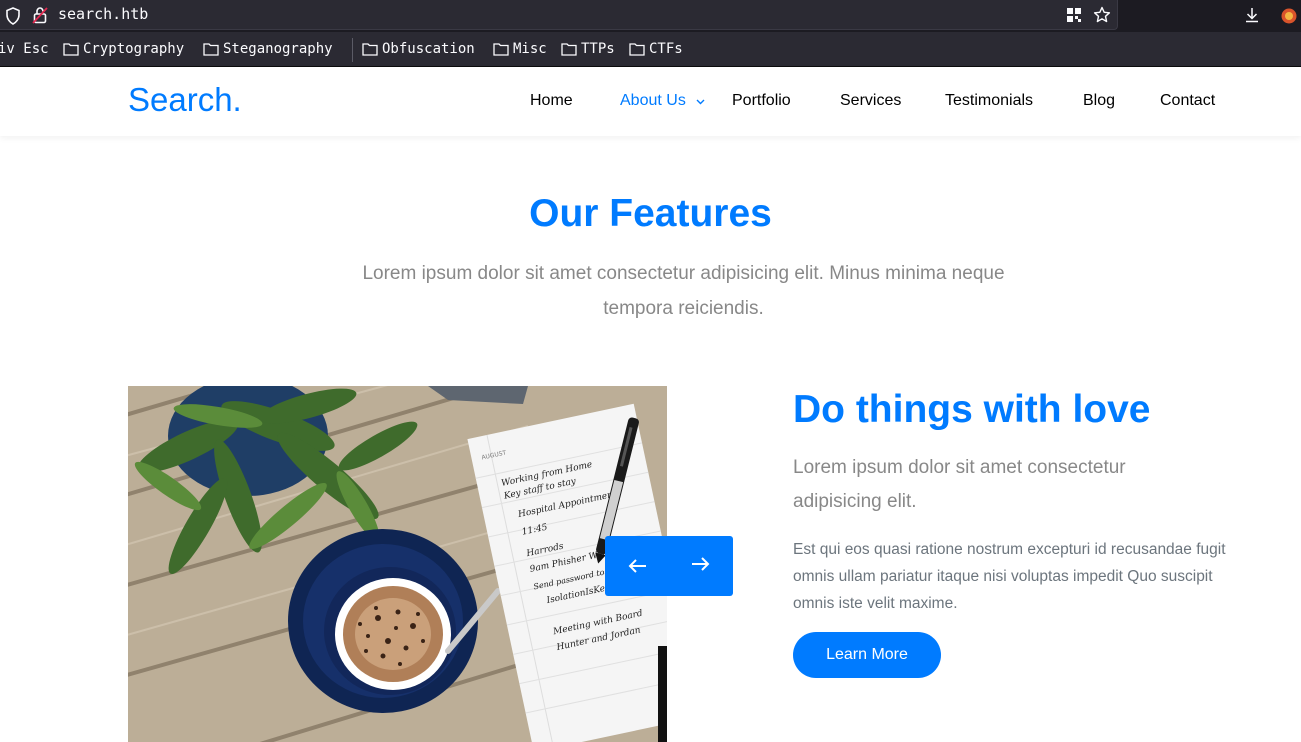  Describe the element at coordinates (700, 102) in the screenshot. I see `chevron-down-icon` at that location.